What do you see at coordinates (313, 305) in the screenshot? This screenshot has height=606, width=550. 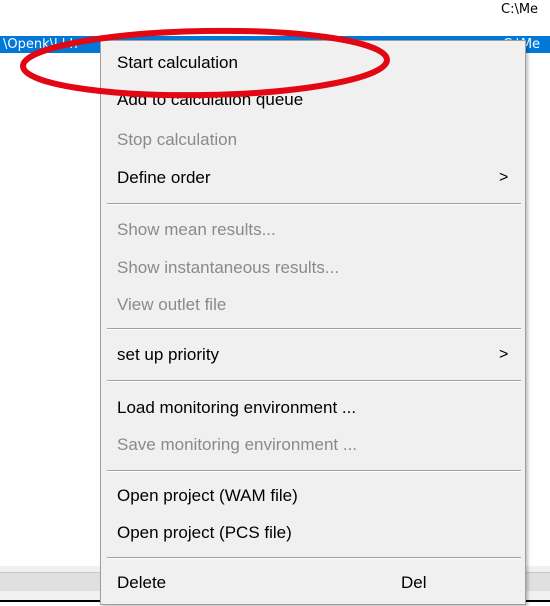 I see `menu-item-view-outlet-file: View outlet file` at bounding box center [313, 305].